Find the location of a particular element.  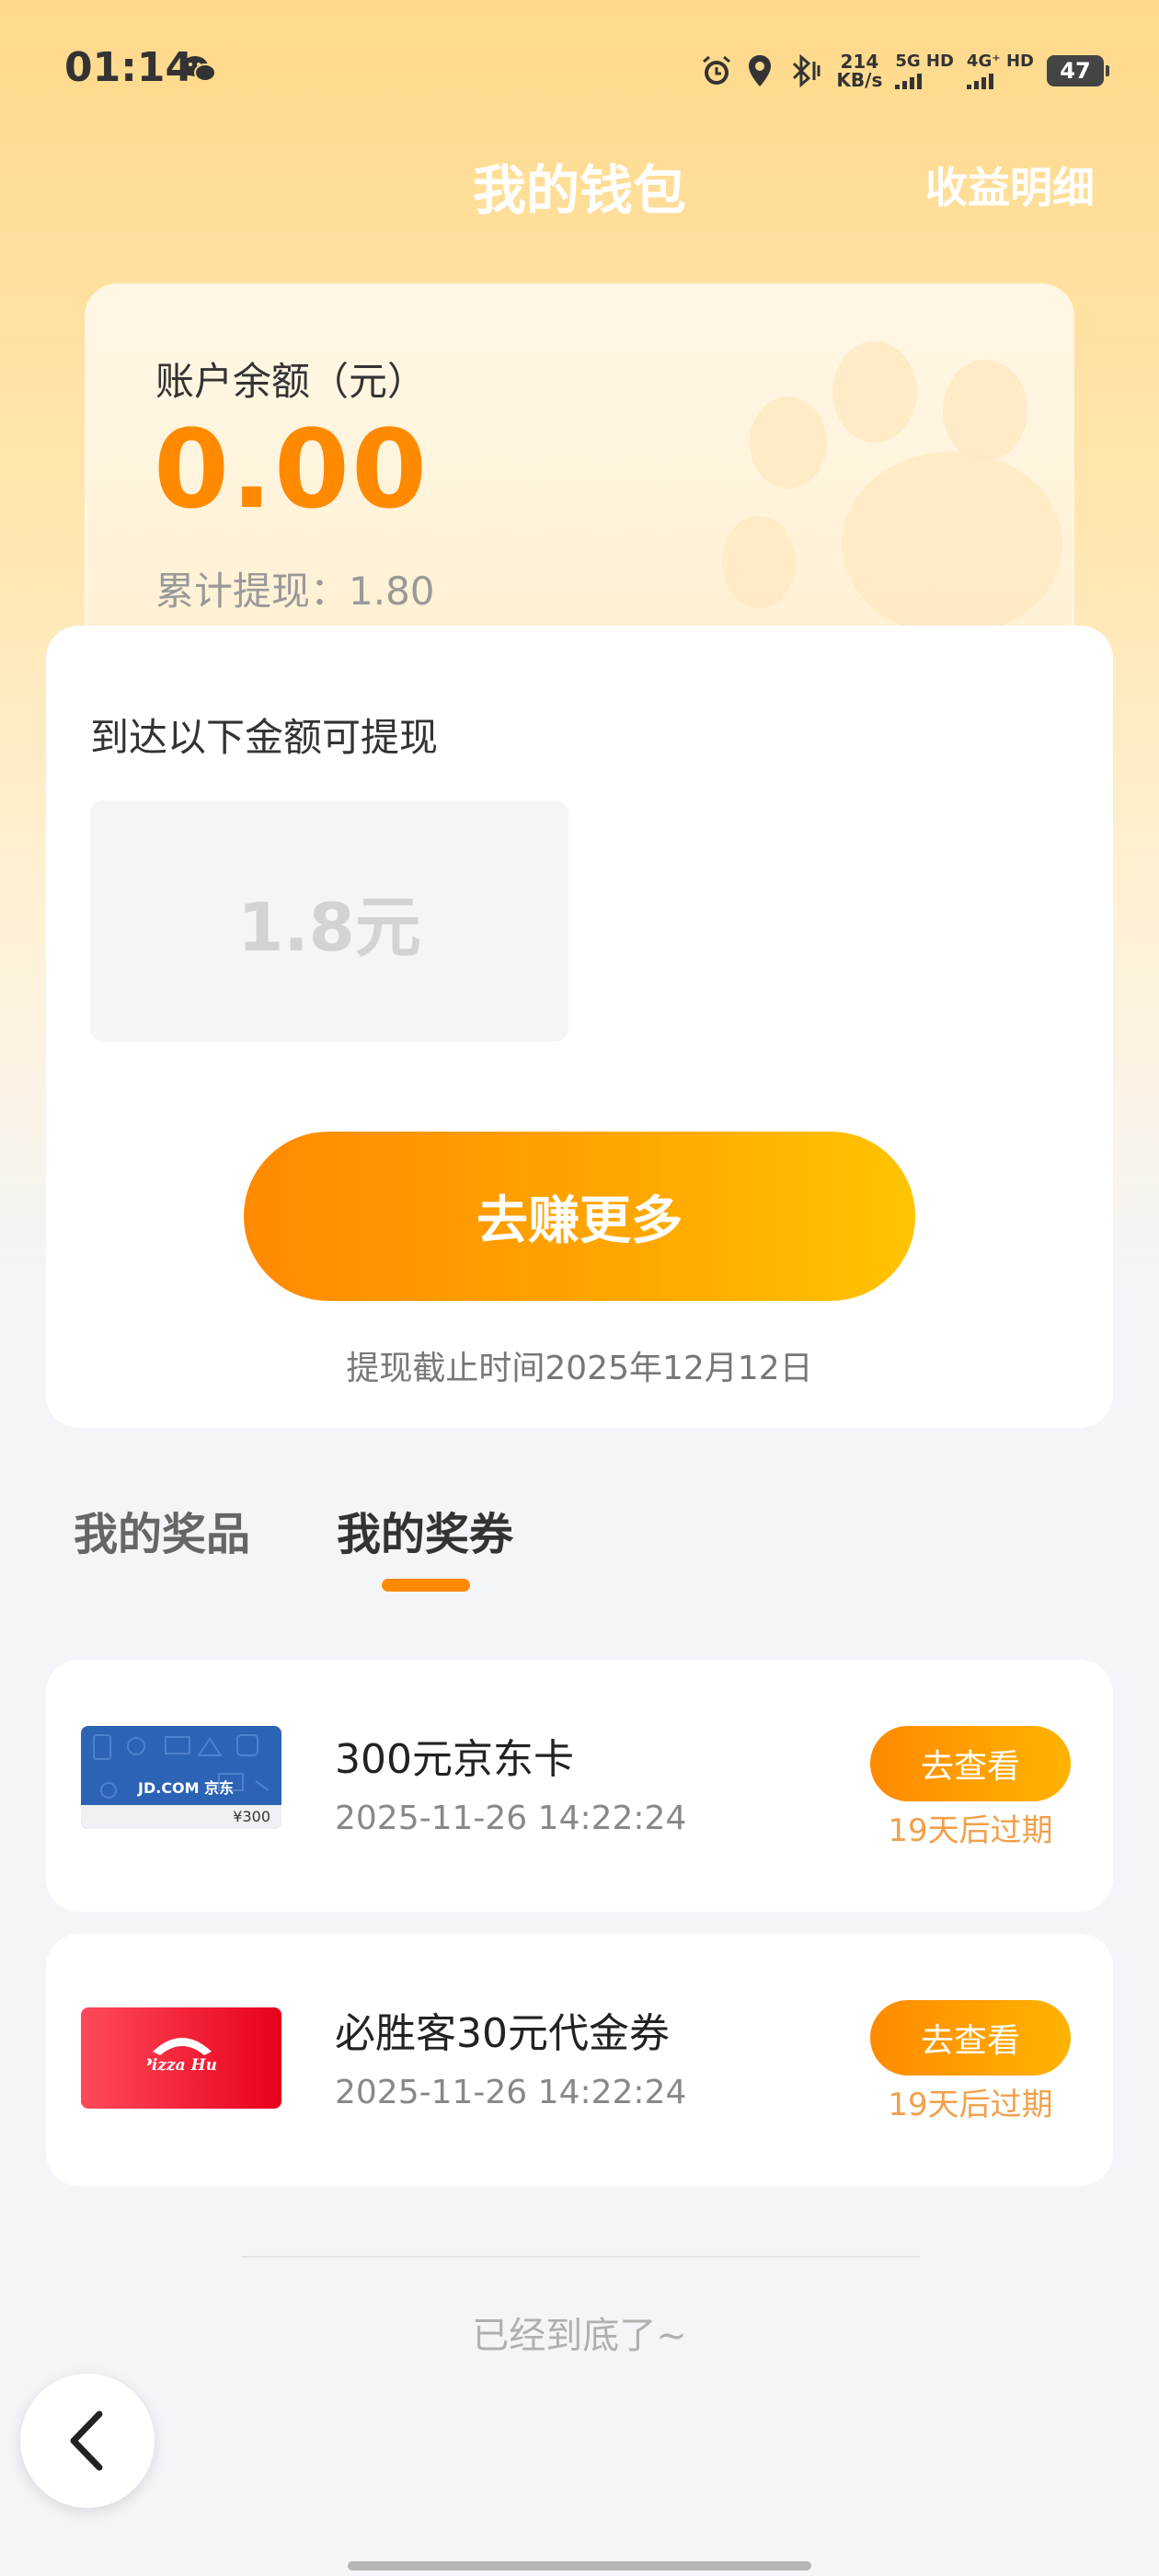

total-withdrawn: 累计提现：1.80 is located at coordinates (295, 588).